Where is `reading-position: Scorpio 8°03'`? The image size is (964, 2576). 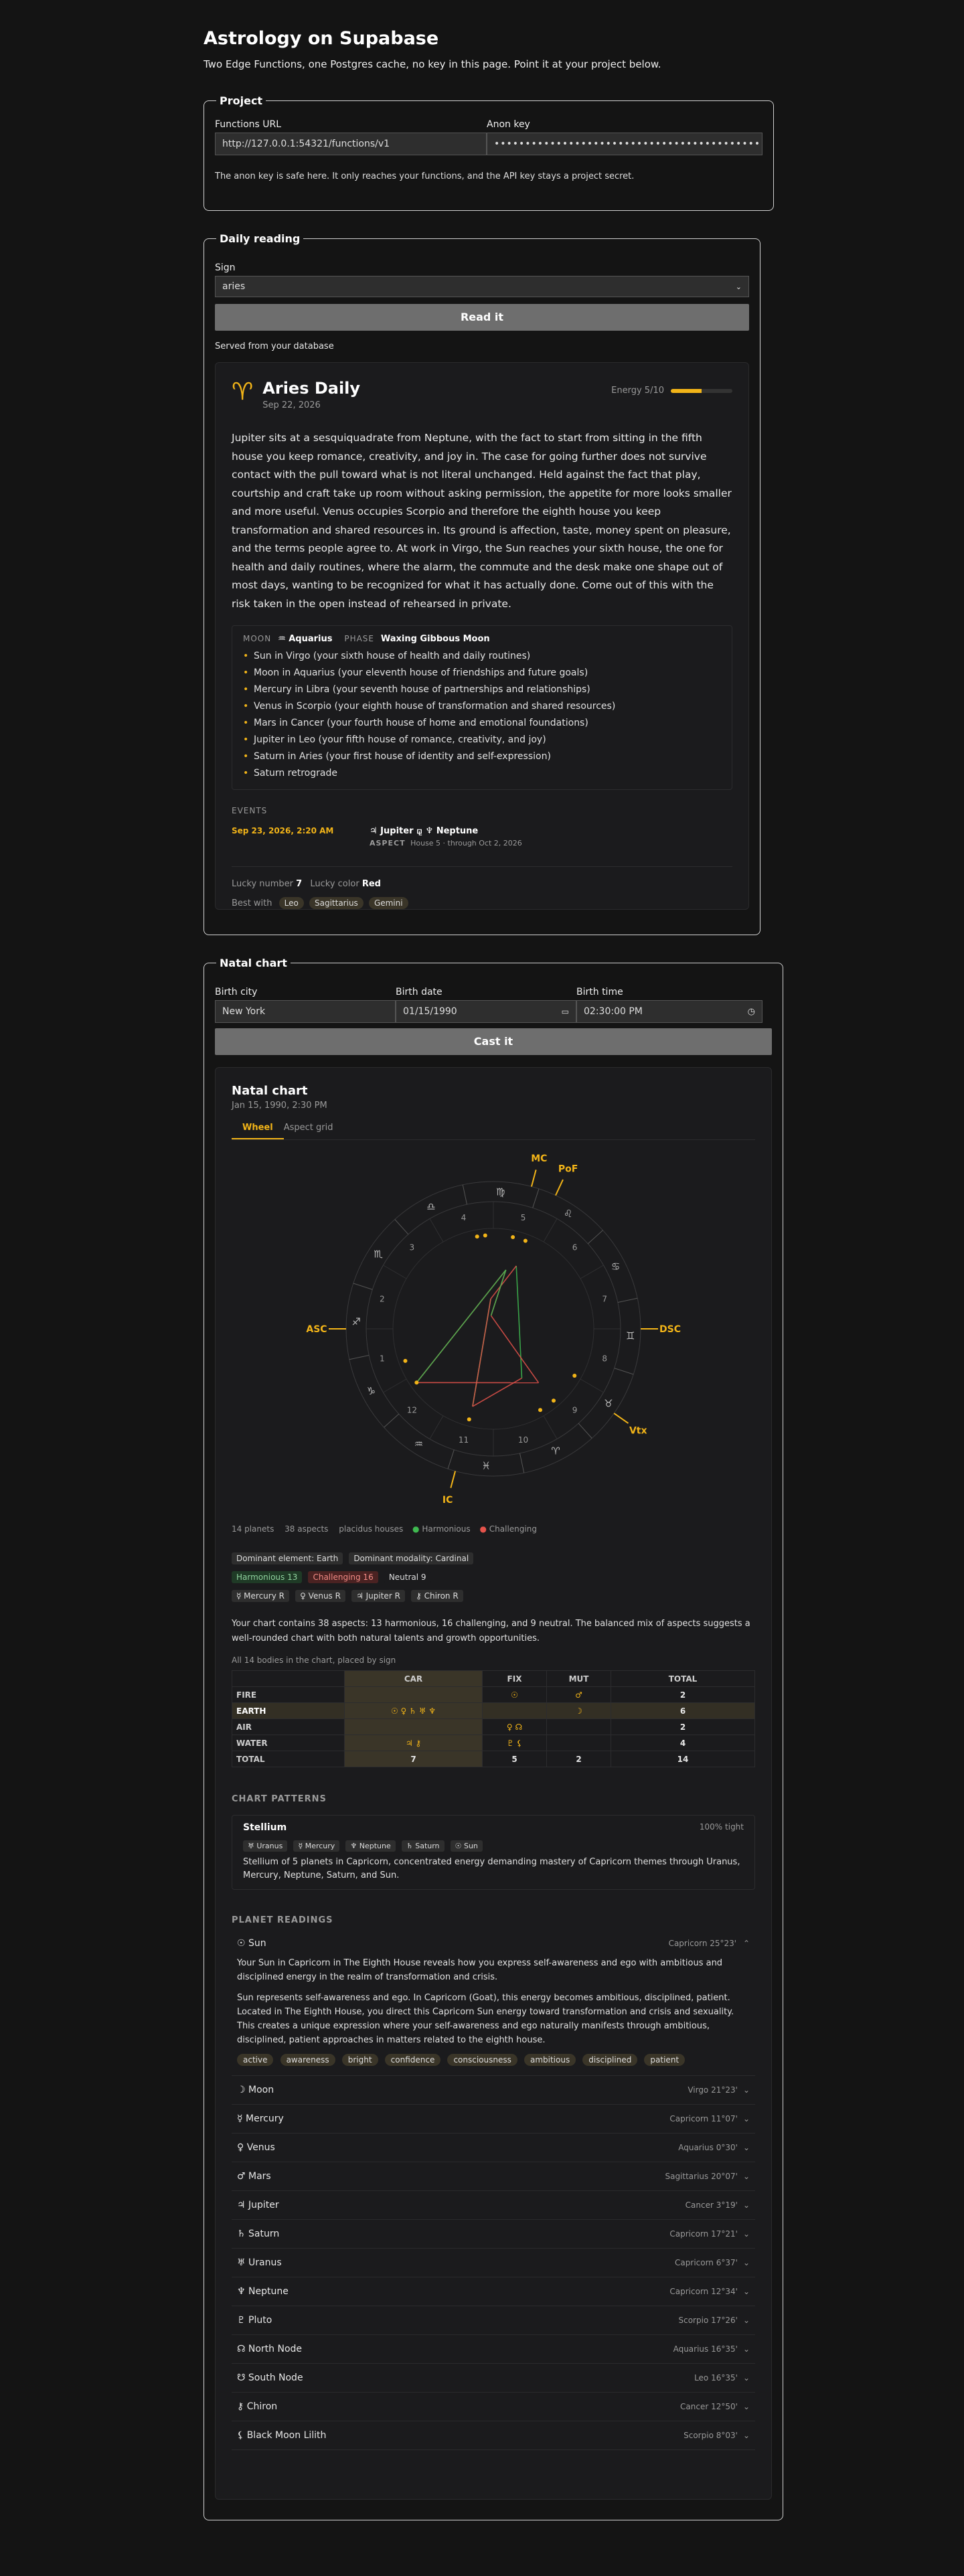 reading-position: Scorpio 8°03' is located at coordinates (711, 2436).